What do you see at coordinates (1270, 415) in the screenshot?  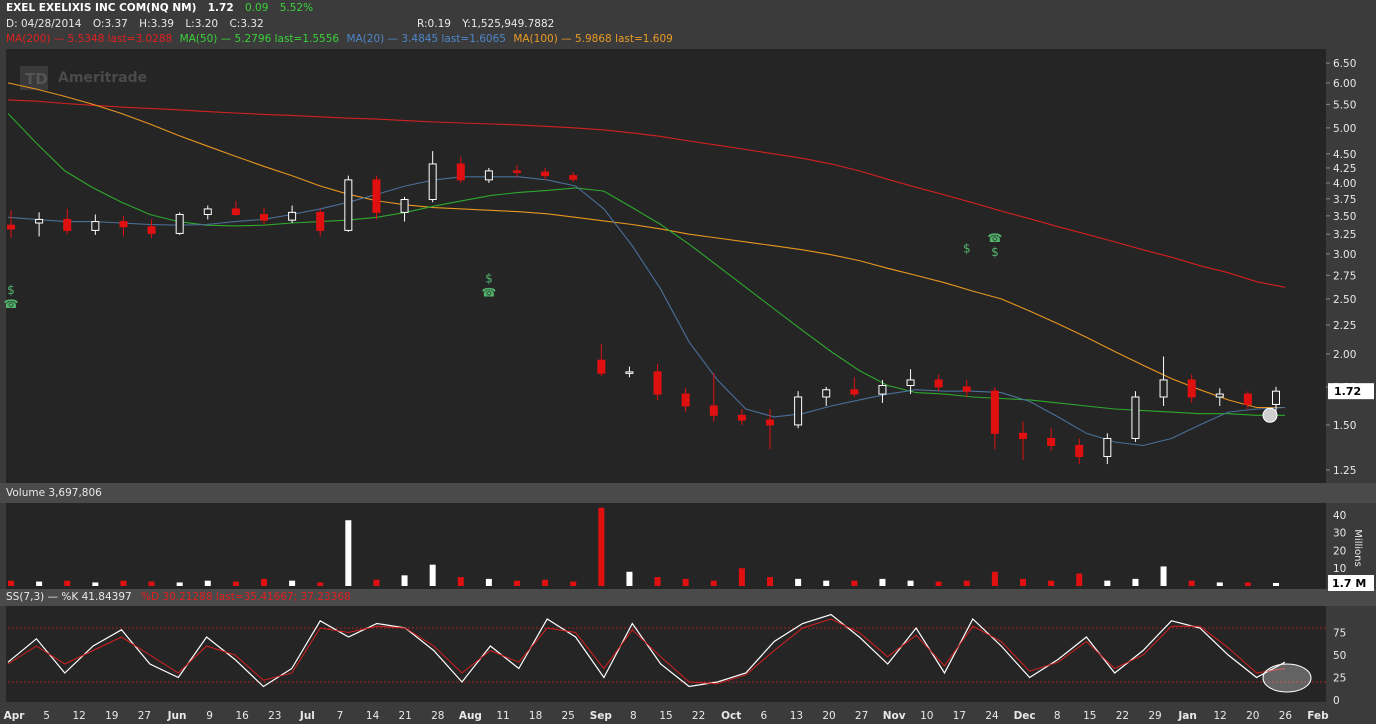 I see `price-highlight-marker` at bounding box center [1270, 415].